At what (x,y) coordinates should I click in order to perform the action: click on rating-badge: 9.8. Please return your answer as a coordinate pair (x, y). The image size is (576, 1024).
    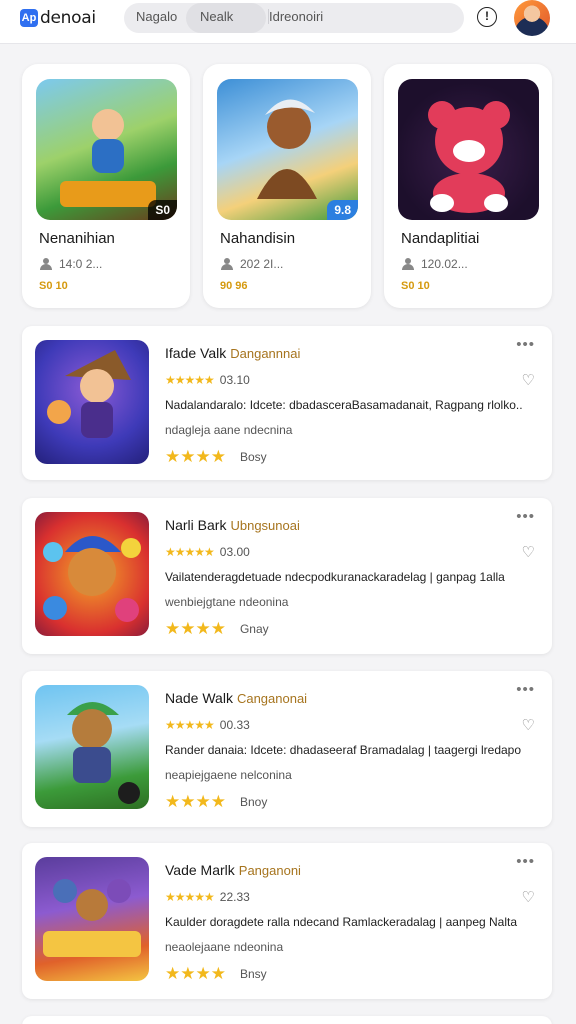
    Looking at the image, I should click on (342, 210).